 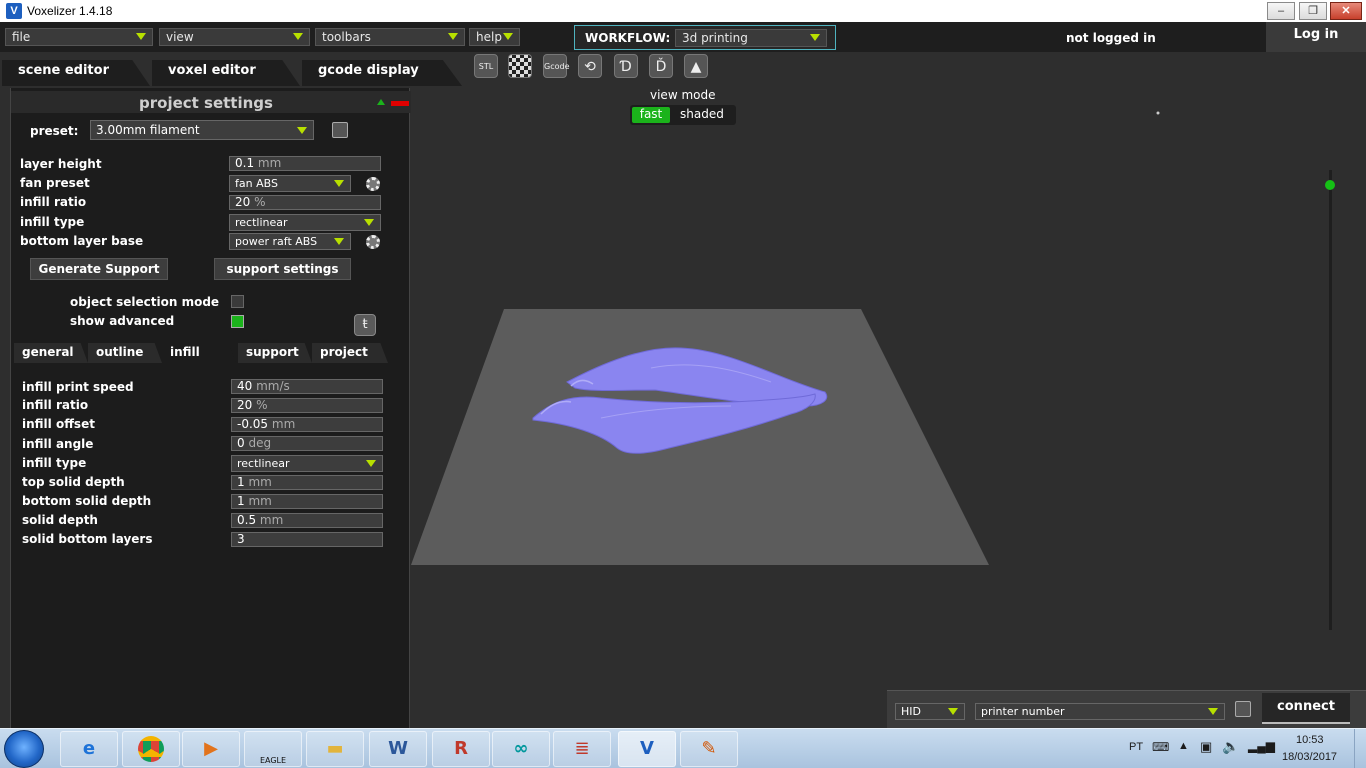 I want to click on save-preset-icon, so click(x=340, y=130).